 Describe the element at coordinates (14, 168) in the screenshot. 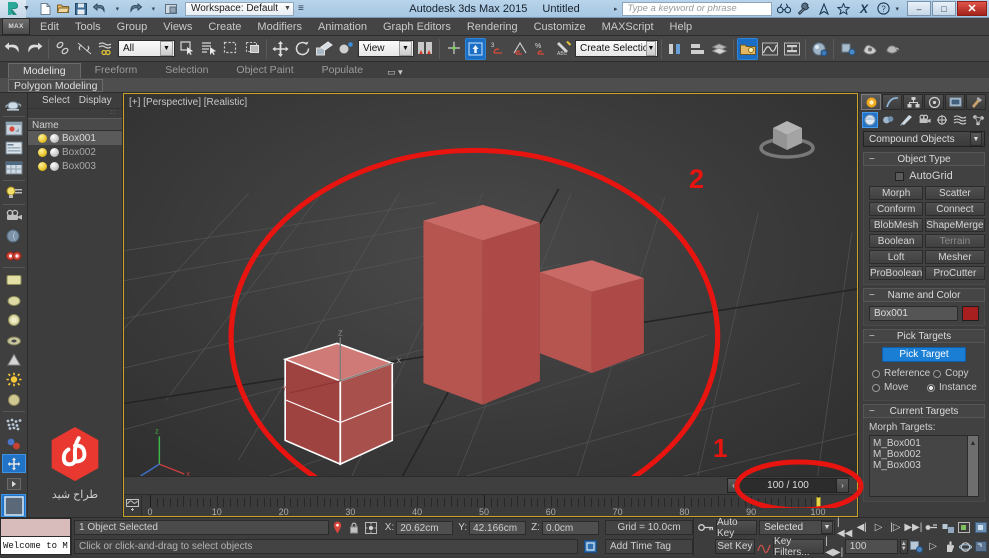

I see `table-view-icon` at that location.